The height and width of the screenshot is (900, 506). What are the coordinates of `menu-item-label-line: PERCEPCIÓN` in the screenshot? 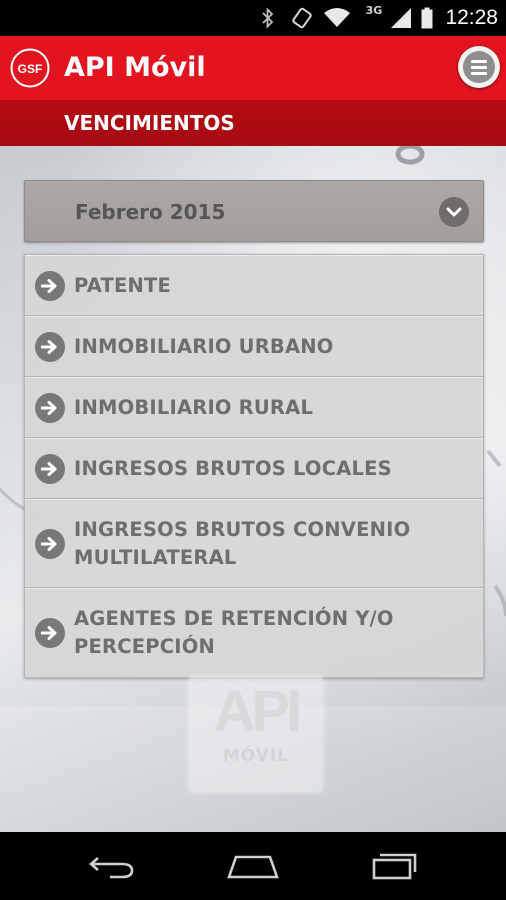 It's located at (145, 646).